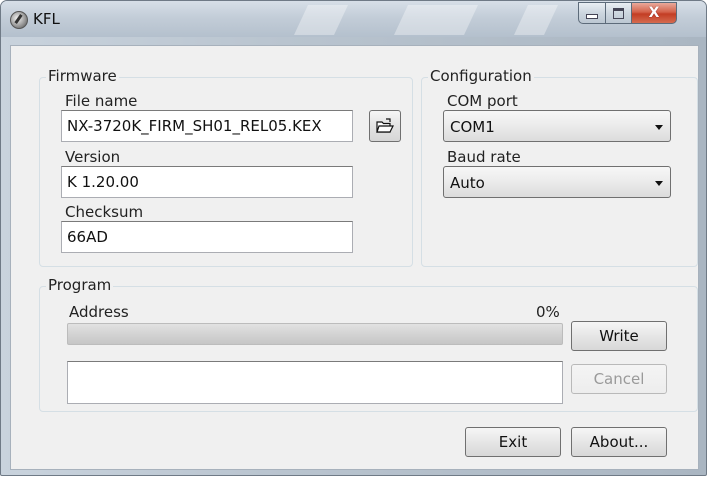  What do you see at coordinates (104, 212) in the screenshot?
I see `checksum-label: Checksum` at bounding box center [104, 212].